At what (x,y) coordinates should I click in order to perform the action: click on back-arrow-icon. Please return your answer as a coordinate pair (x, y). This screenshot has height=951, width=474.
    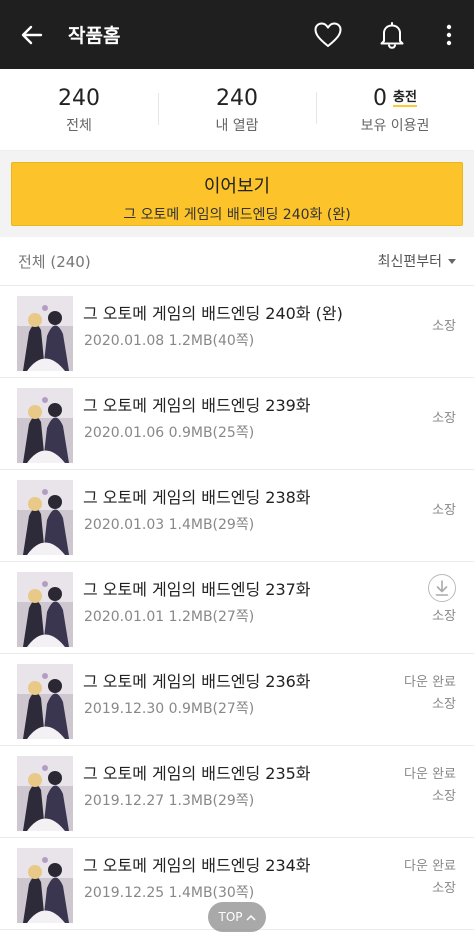
    Looking at the image, I should click on (32, 34).